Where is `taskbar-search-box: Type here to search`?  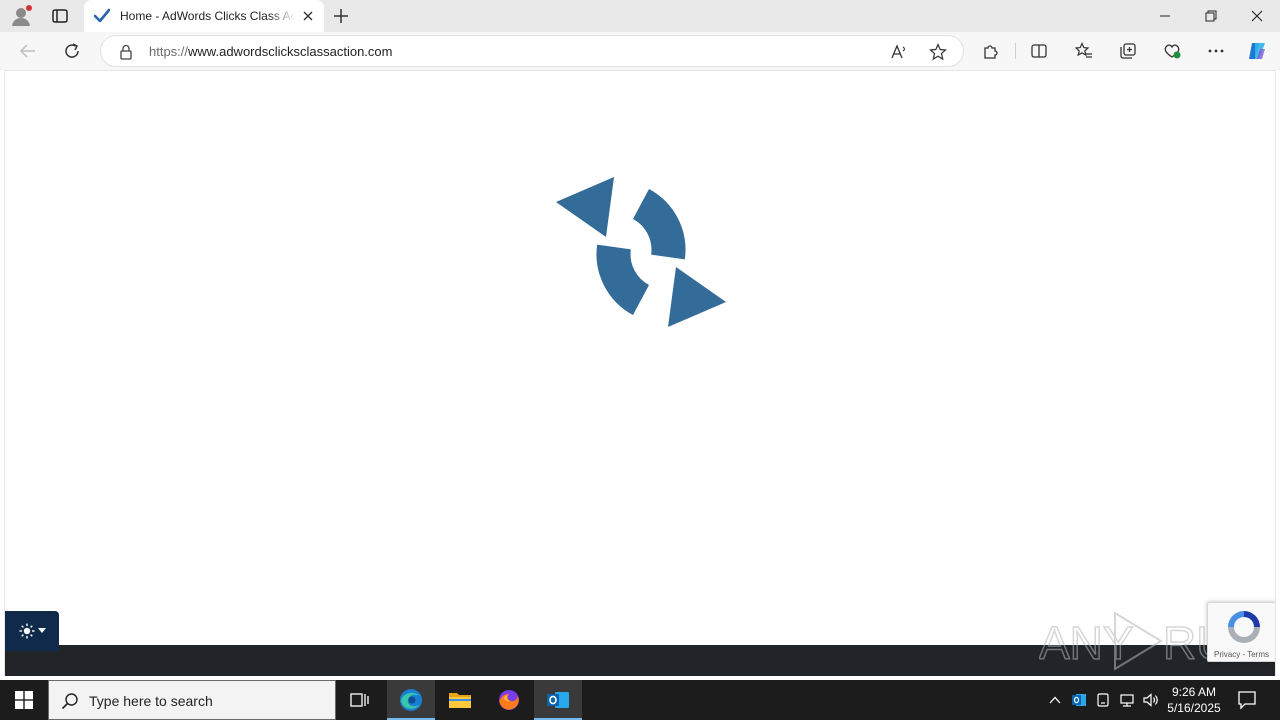 taskbar-search-box: Type here to search is located at coordinates (192, 700).